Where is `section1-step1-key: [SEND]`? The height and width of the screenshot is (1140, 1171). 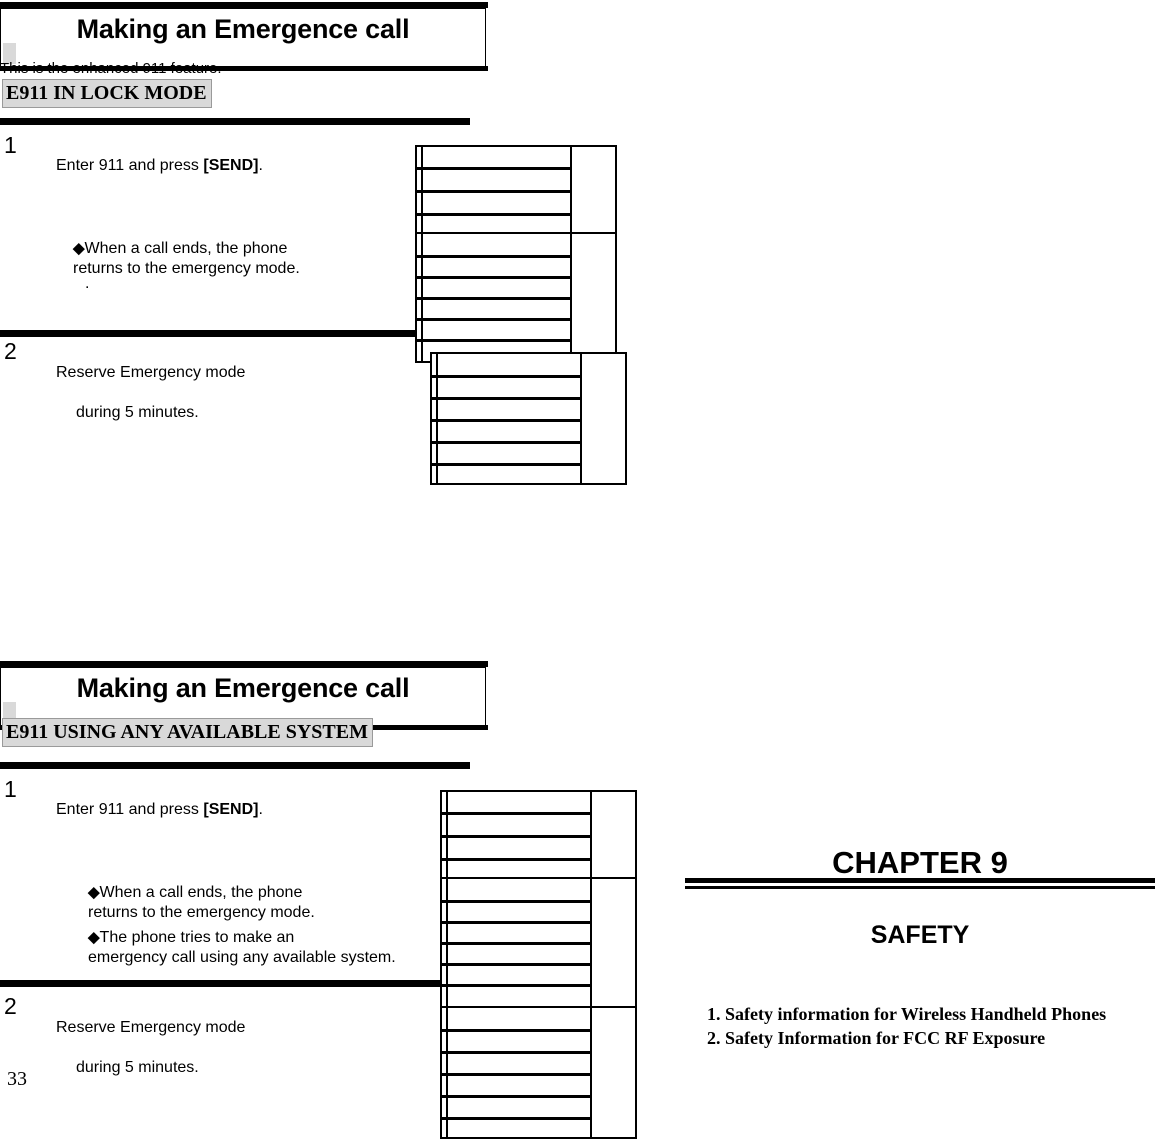 section1-step1-key: [SEND] is located at coordinates (231, 165).